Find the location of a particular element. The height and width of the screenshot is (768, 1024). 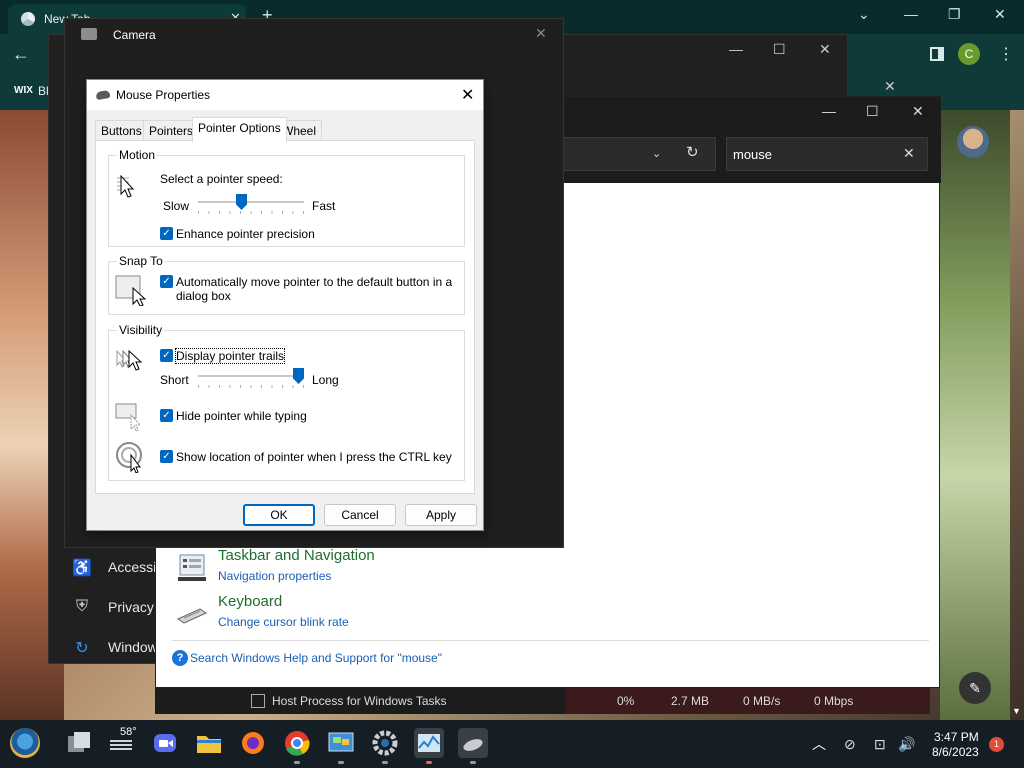

cp-item-link: Change cursor blink rate is located at coordinates (283, 622).